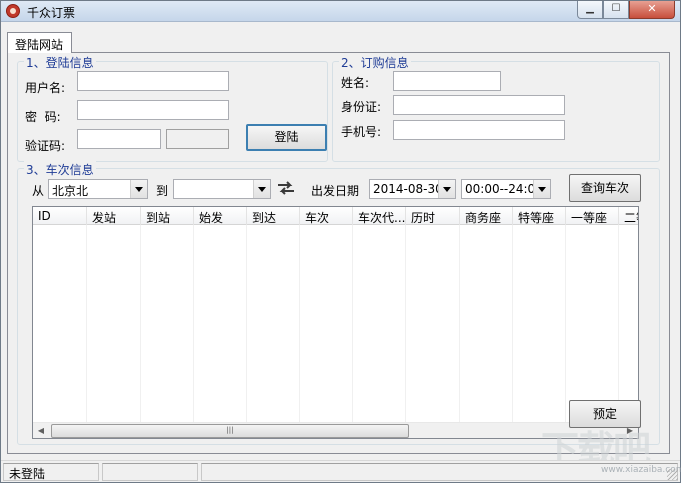 The image size is (681, 483). What do you see at coordinates (51, 472) in the screenshot?
I see `login-status: 未登陆` at bounding box center [51, 472].